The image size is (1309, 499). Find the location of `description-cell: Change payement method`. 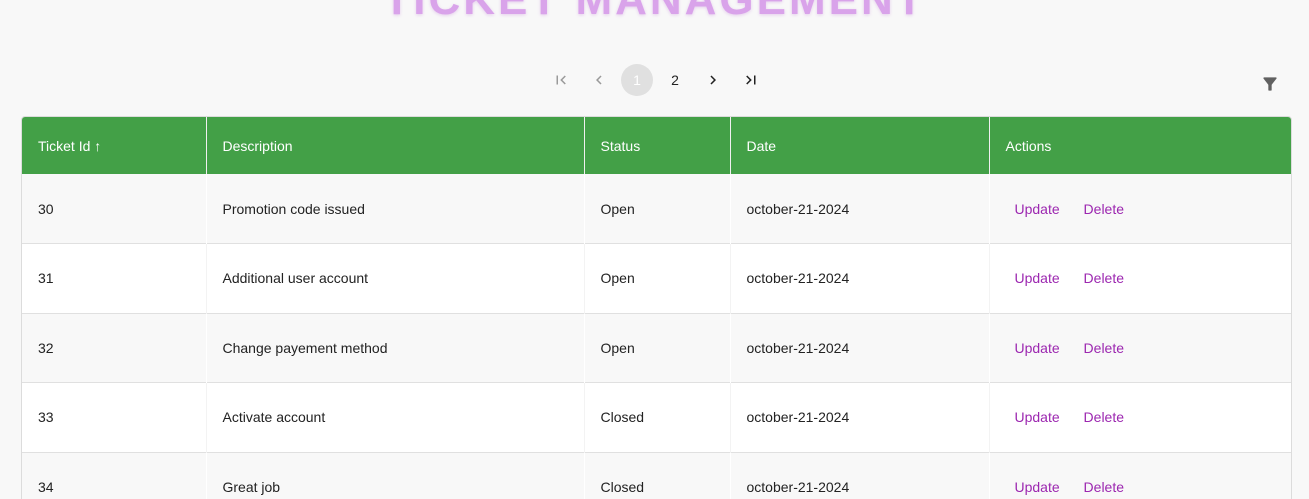

description-cell: Change payement method is located at coordinates (395, 348).